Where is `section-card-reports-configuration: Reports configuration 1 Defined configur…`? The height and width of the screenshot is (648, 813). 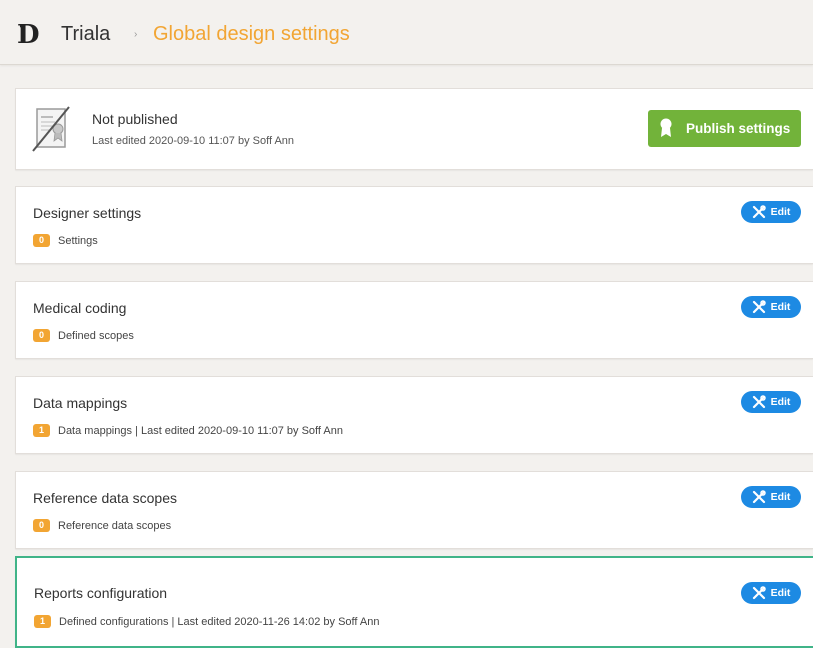
section-card-reports-configuration: Reports configuration 1 Defined configur… is located at coordinates (414, 602).